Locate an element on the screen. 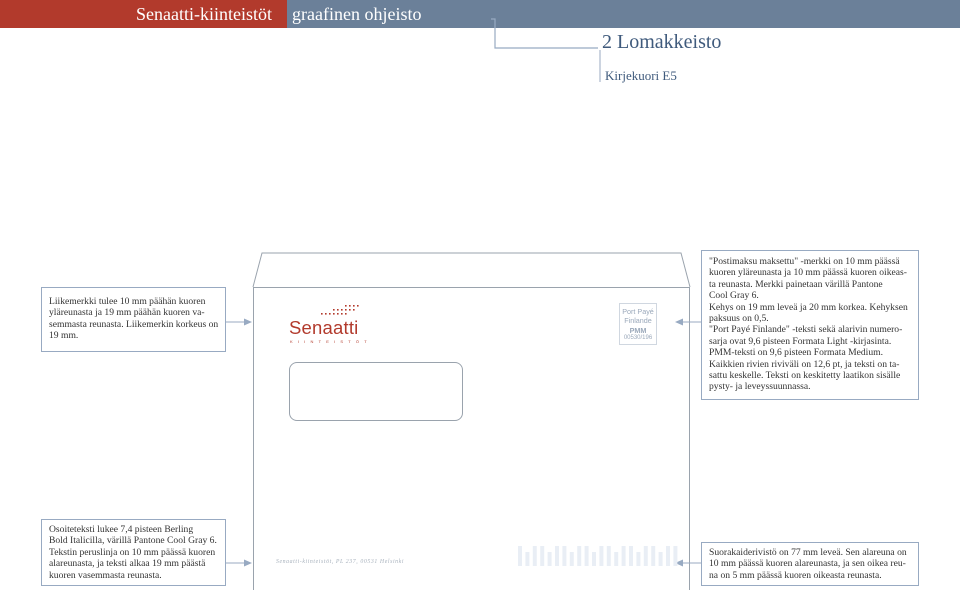 This screenshot has height=590, width=960. arrow-head-logo is located at coordinates (248, 322).